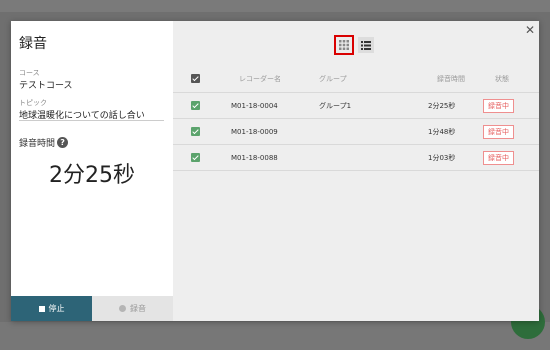 The image size is (550, 350). I want to click on close-icon: ✕, so click(530, 30).